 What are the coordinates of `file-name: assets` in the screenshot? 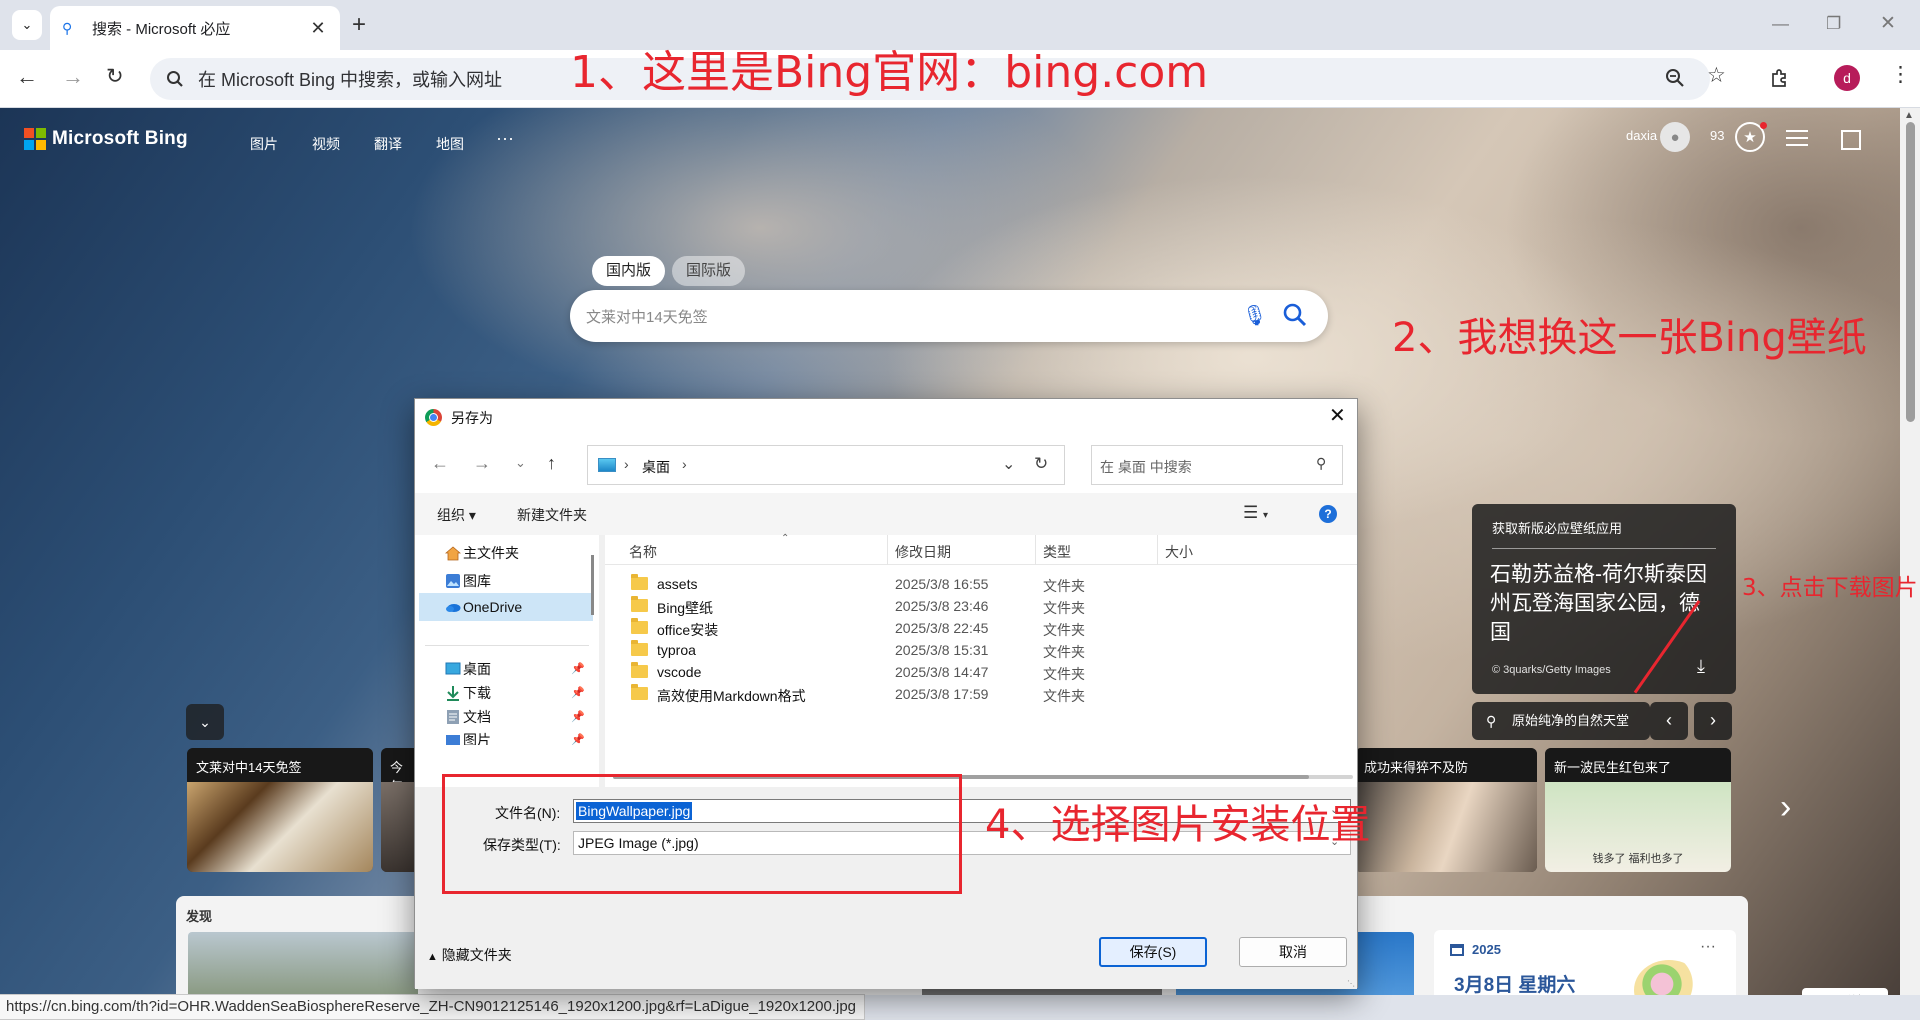 It's located at (677, 584).